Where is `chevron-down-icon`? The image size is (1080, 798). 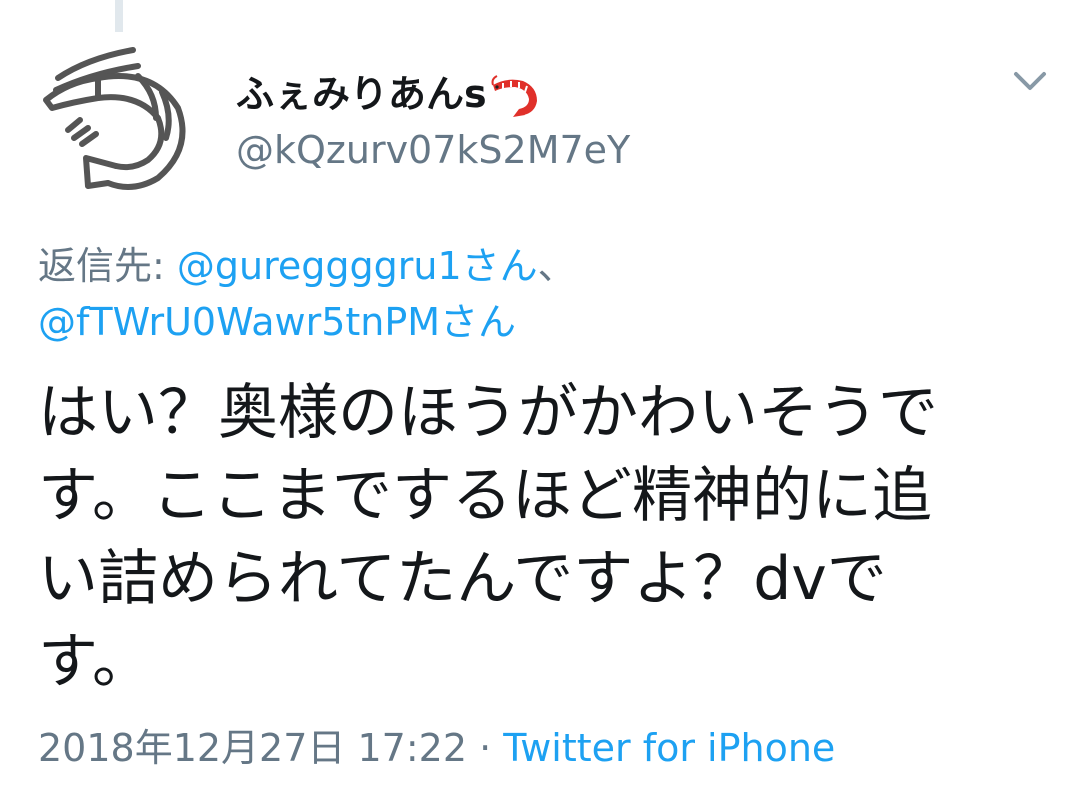
chevron-down-icon is located at coordinates (1030, 81).